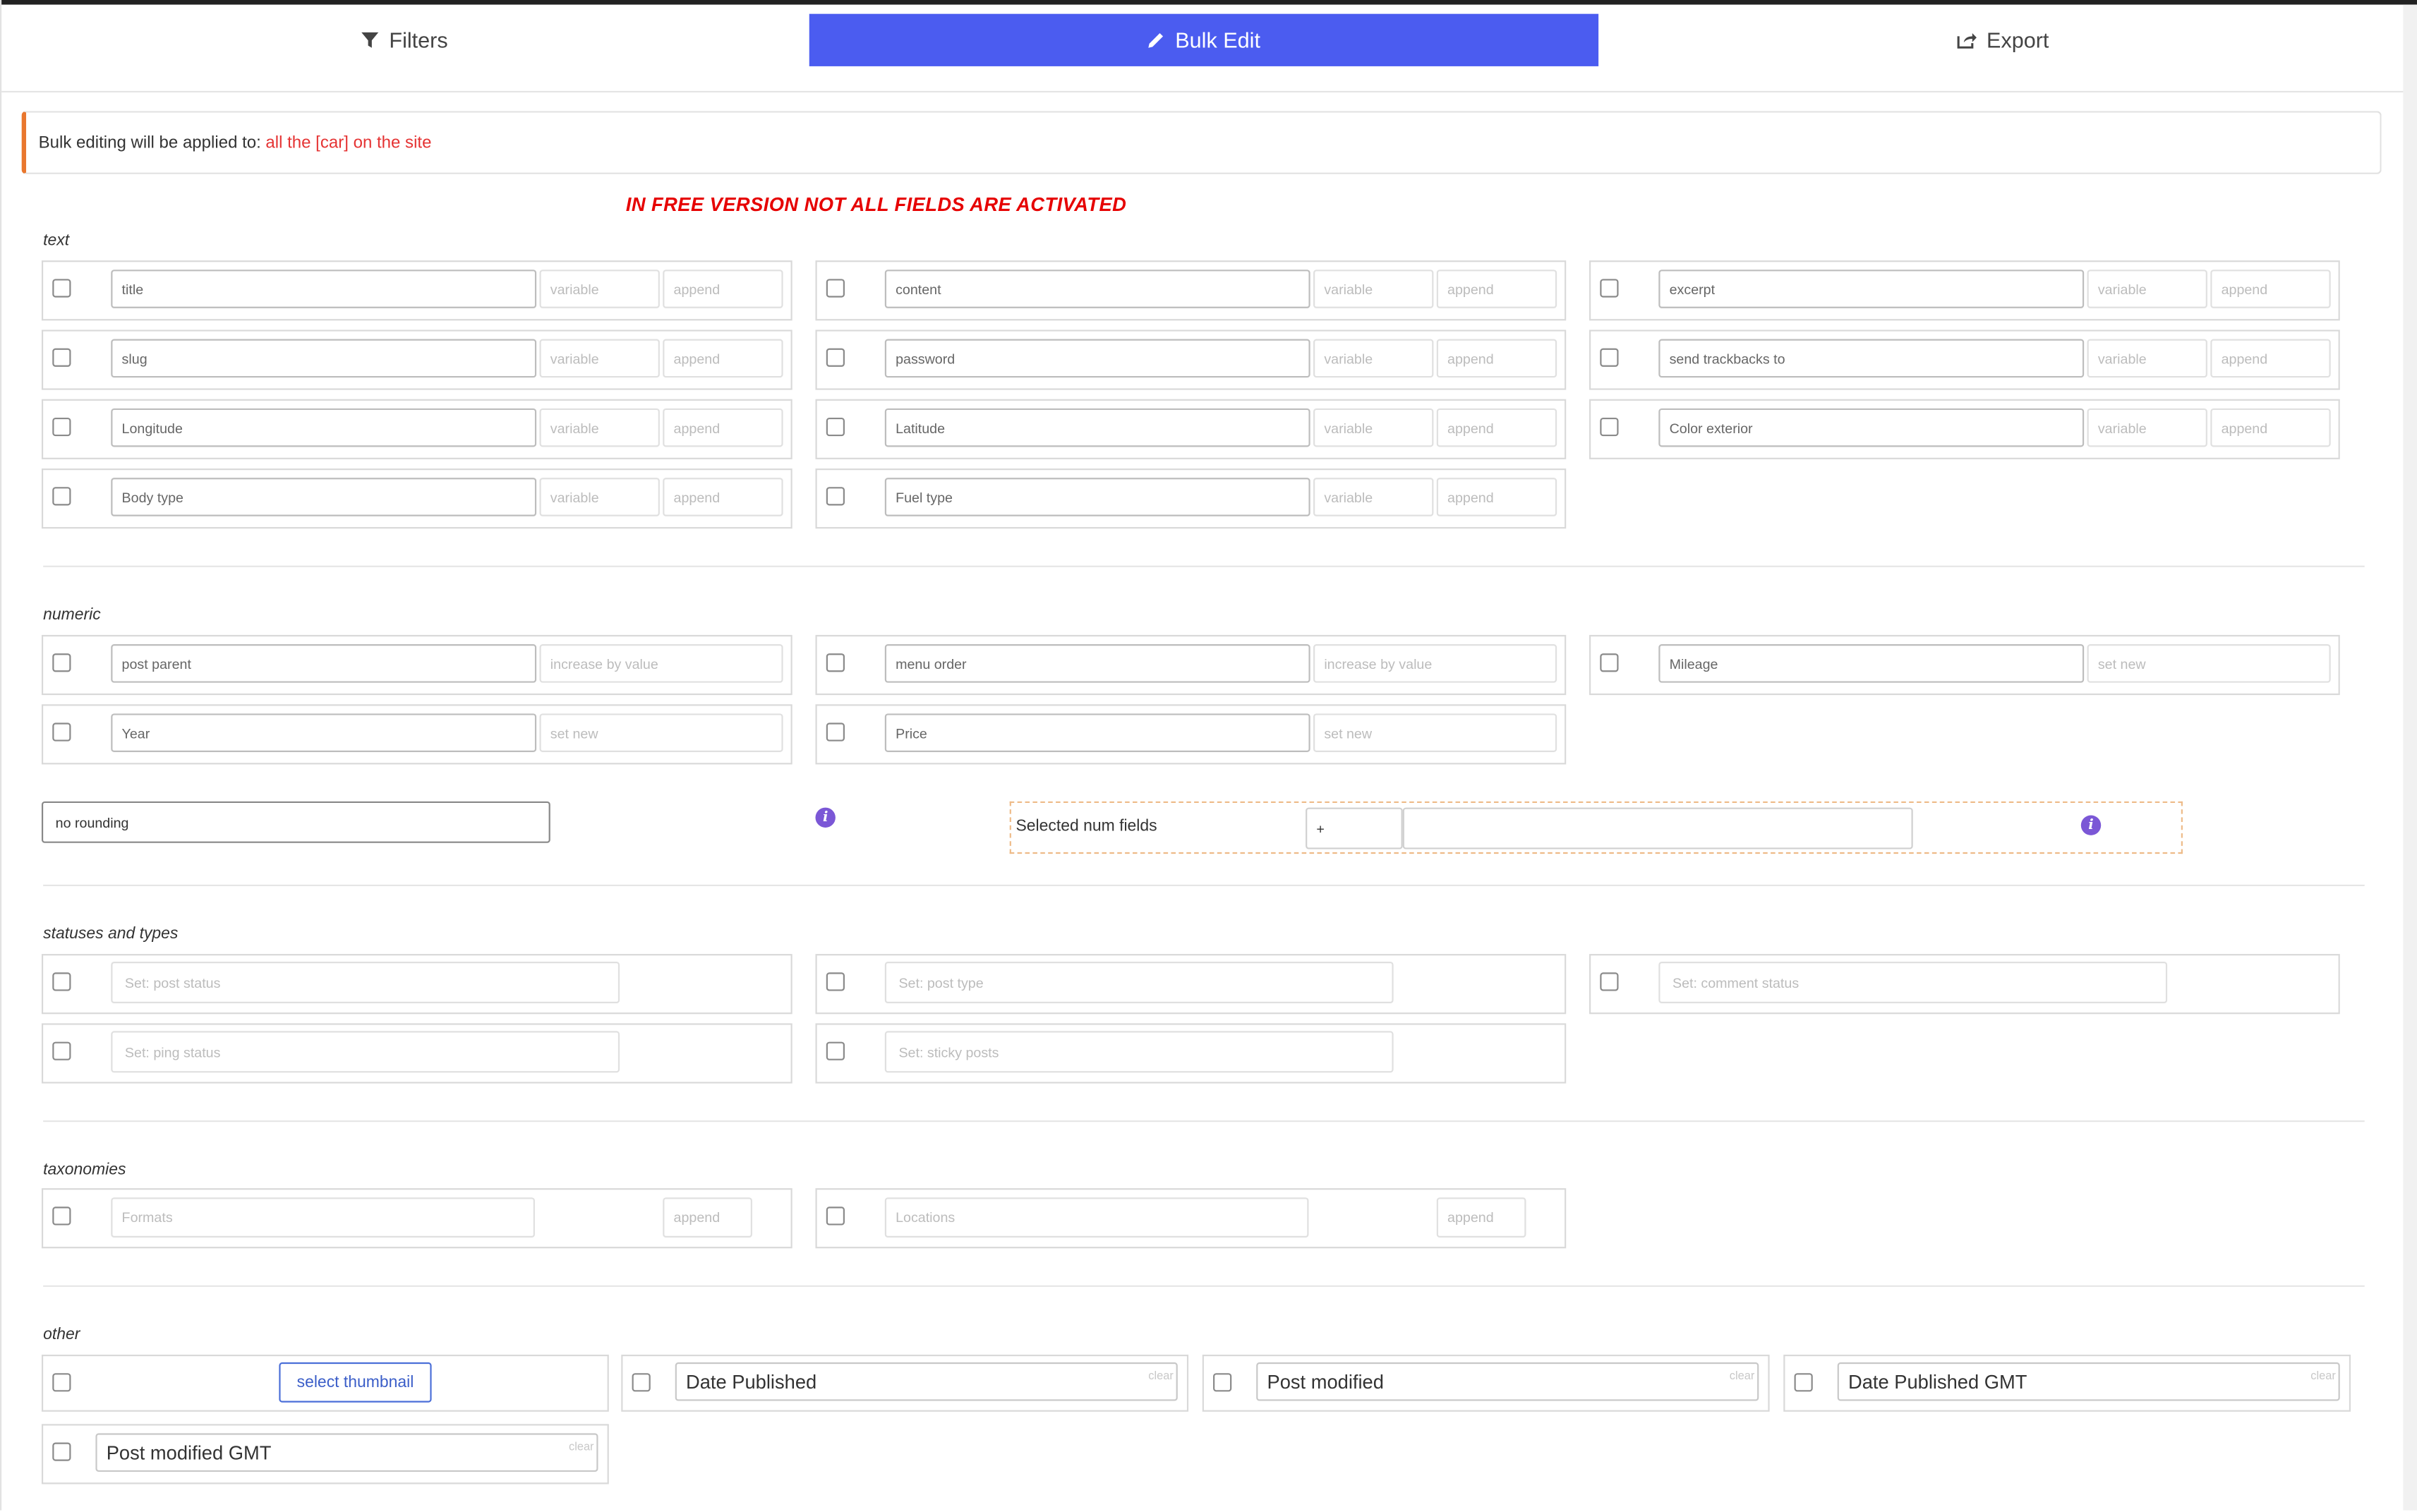  What do you see at coordinates (1097, 732) in the screenshot?
I see `field-input: Price` at bounding box center [1097, 732].